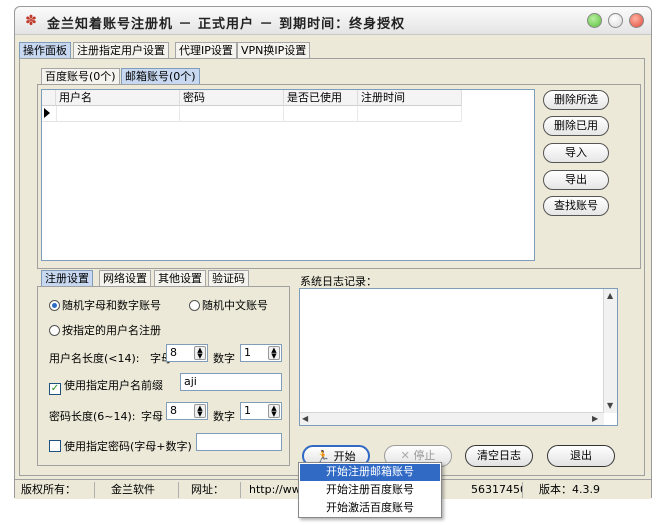 This screenshot has height=524, width=667. I want to click on menu-register-baidu: 开始注册百度账号, so click(370, 490).